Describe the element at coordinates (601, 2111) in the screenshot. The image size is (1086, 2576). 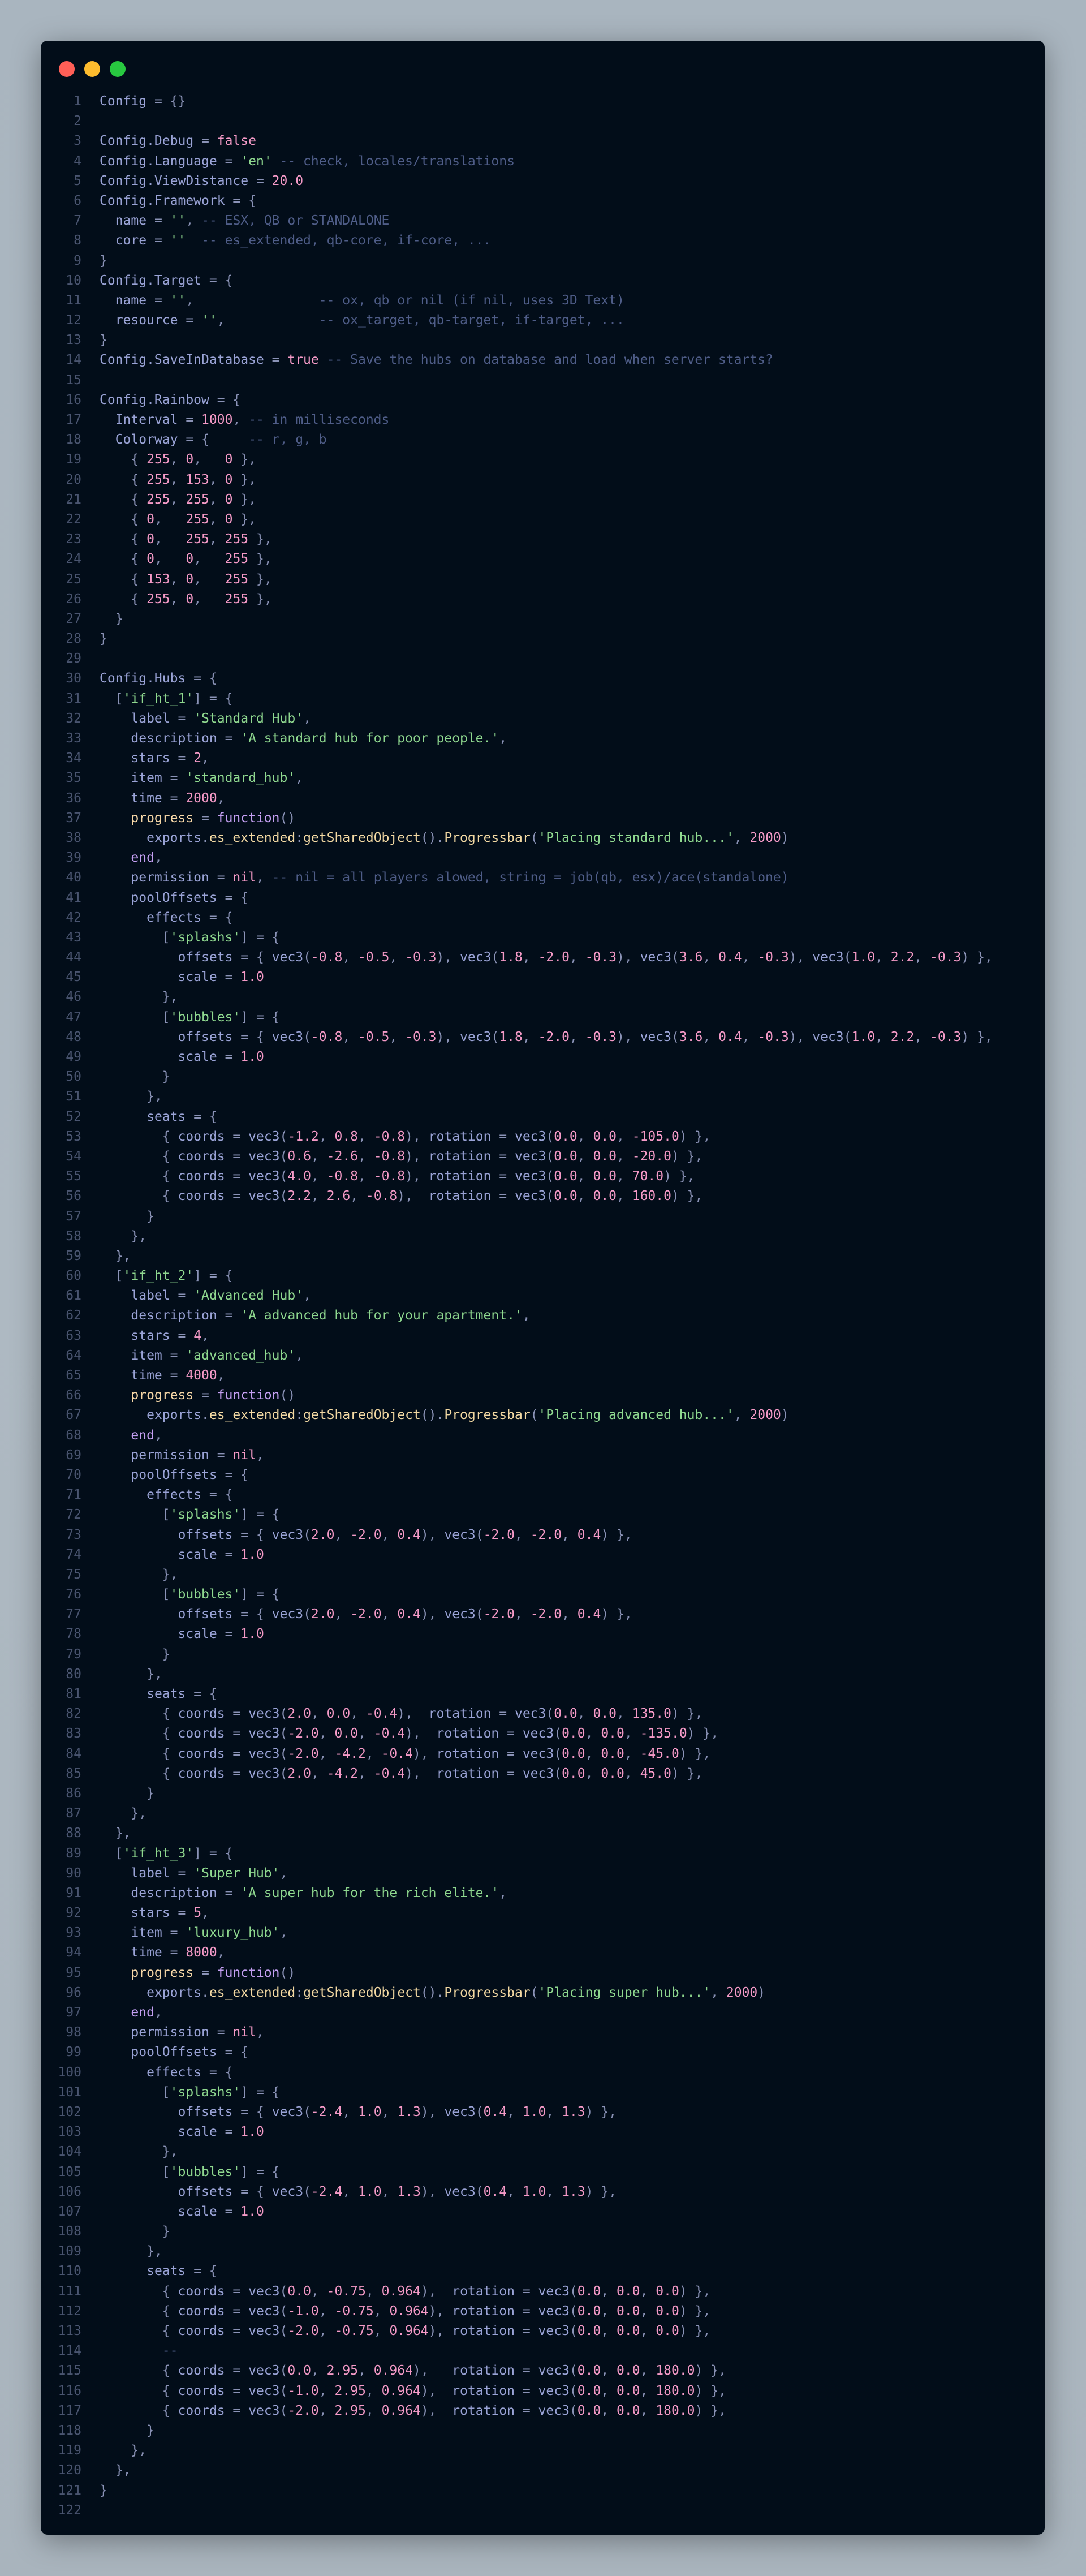
I see `code-token: ) },` at that location.